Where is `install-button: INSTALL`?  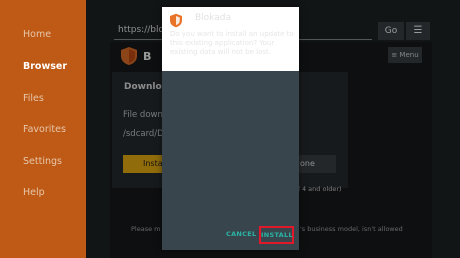
install-button: INSTALL is located at coordinates (276, 235).